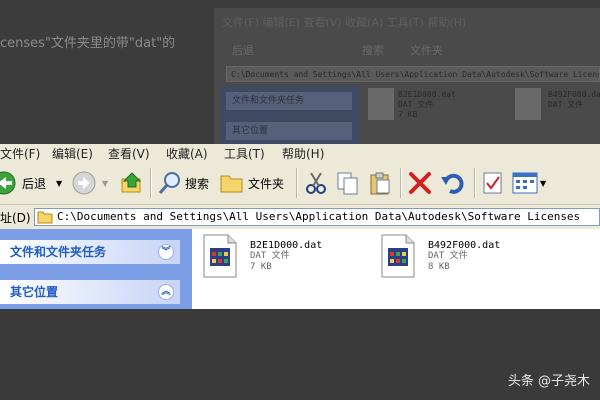  I want to click on ghost-file-1-name: B2E1D000.dat, so click(427, 94).